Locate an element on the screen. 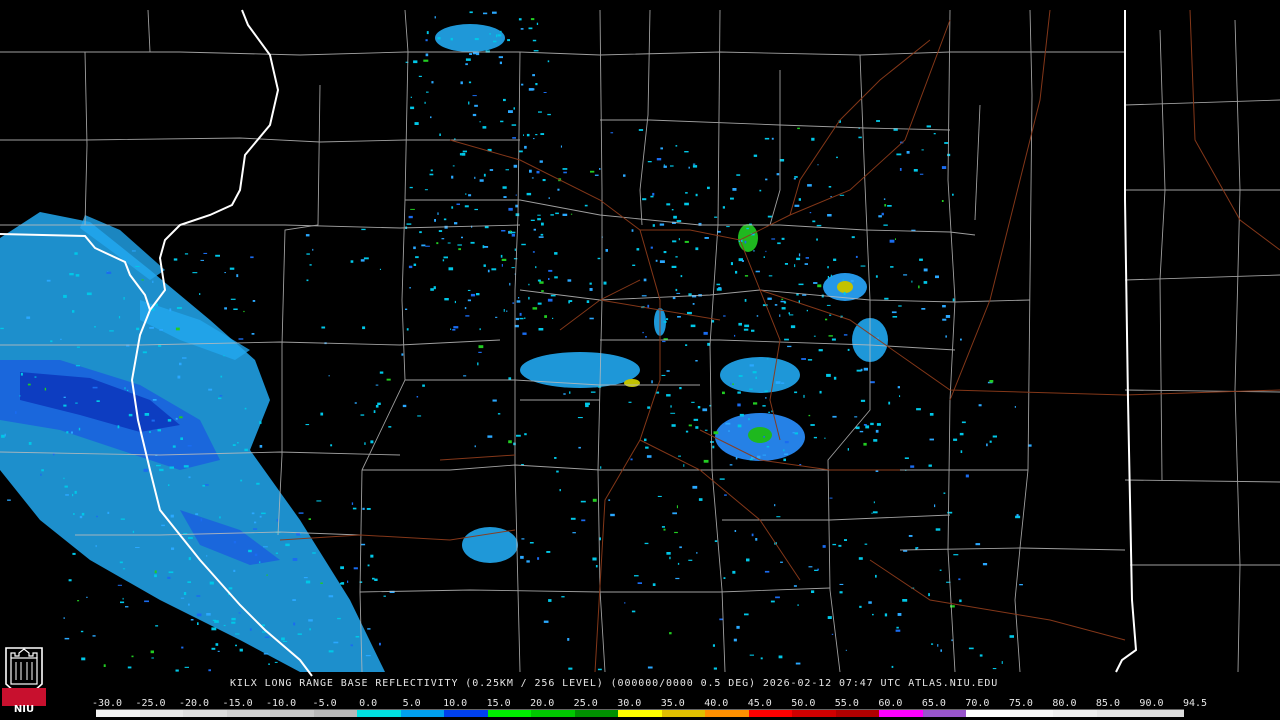 The width and height of the screenshot is (1280, 720). colorbar-tick-label: 25.0 is located at coordinates (585, 703).